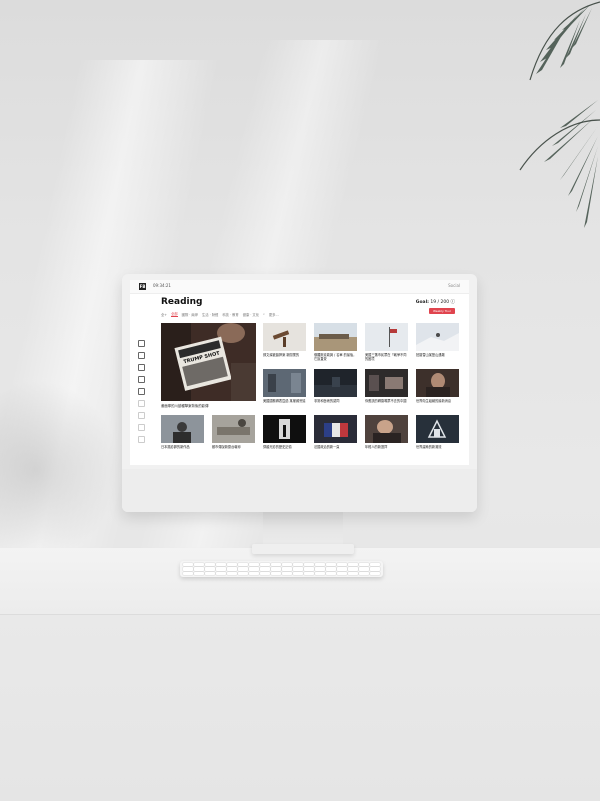  Describe the element at coordinates (386, 403) in the screenshot. I see `article-caption: 你應該的轉換嗎票不去的中國` at that location.